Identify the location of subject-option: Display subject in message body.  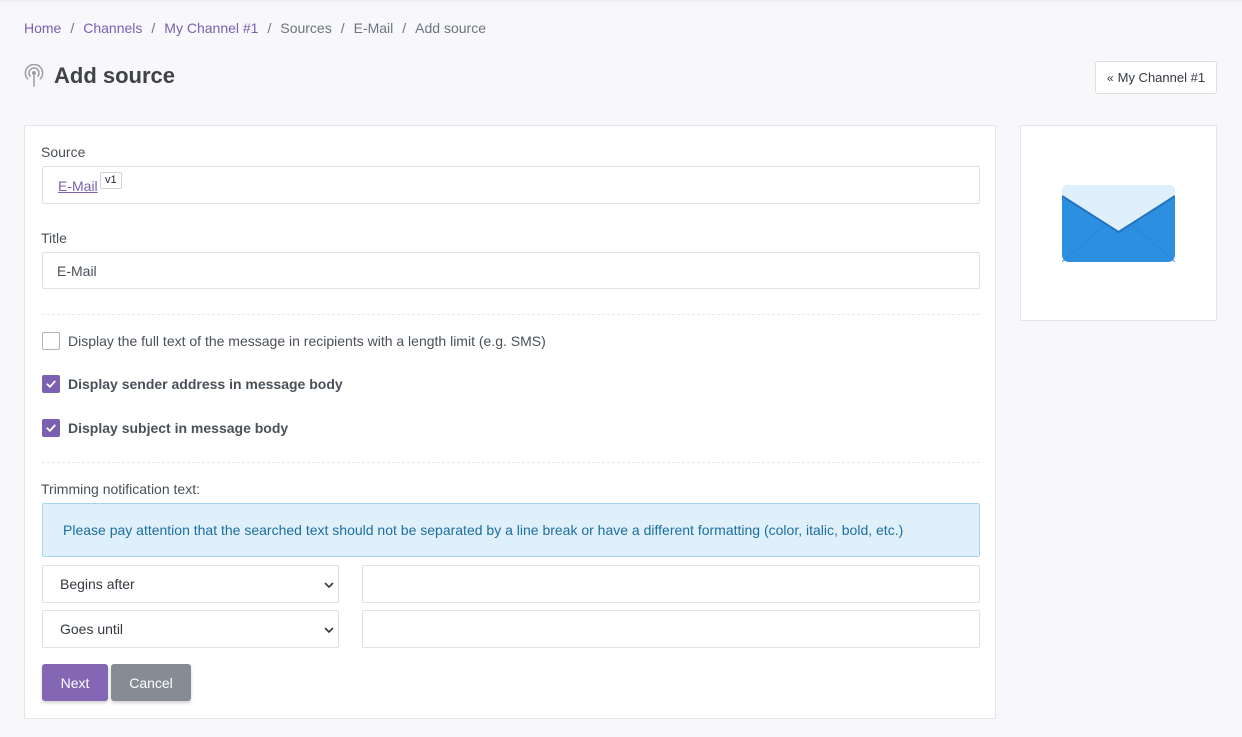
(165, 427).